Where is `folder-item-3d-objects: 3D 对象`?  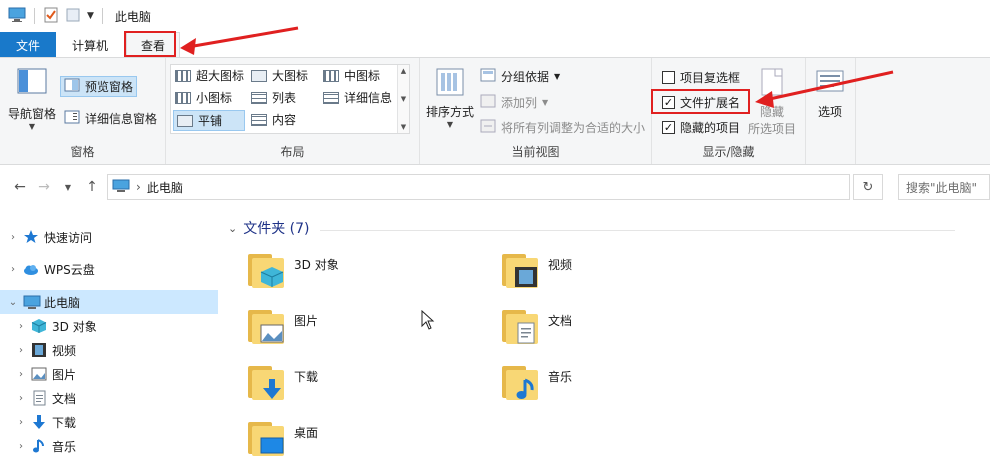
folder-item-3d-objects: 3D 对象 is located at coordinates (292, 270).